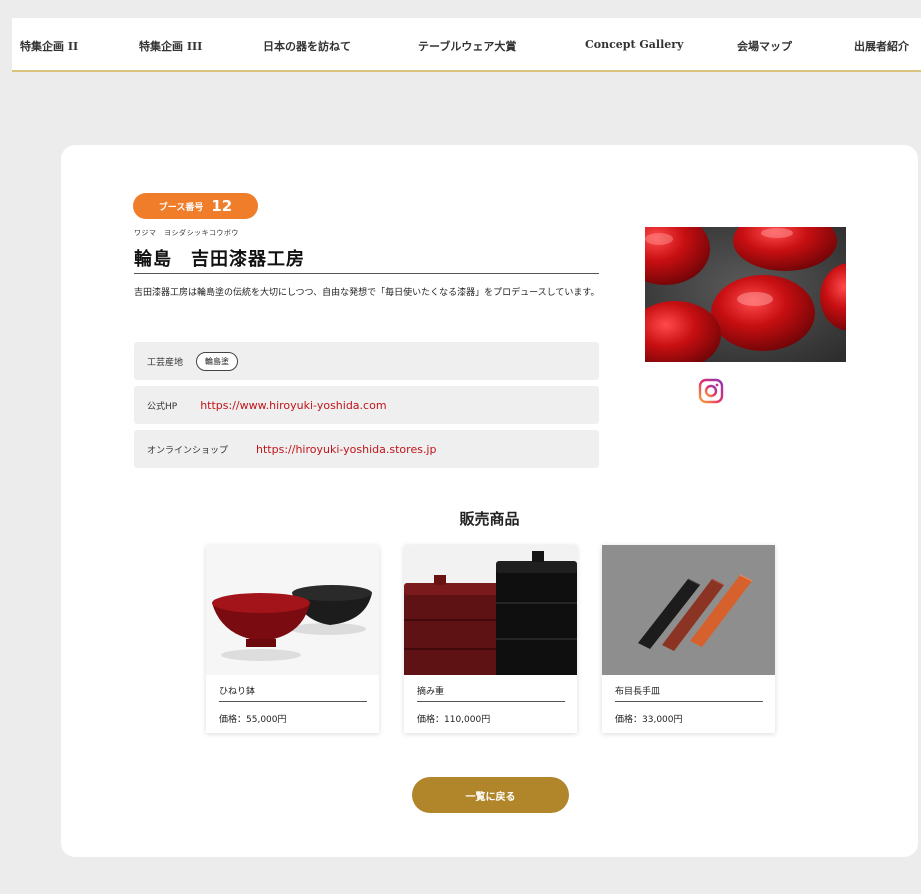  I want to click on nav-item-special-2: 特集企画 II, so click(49, 46).